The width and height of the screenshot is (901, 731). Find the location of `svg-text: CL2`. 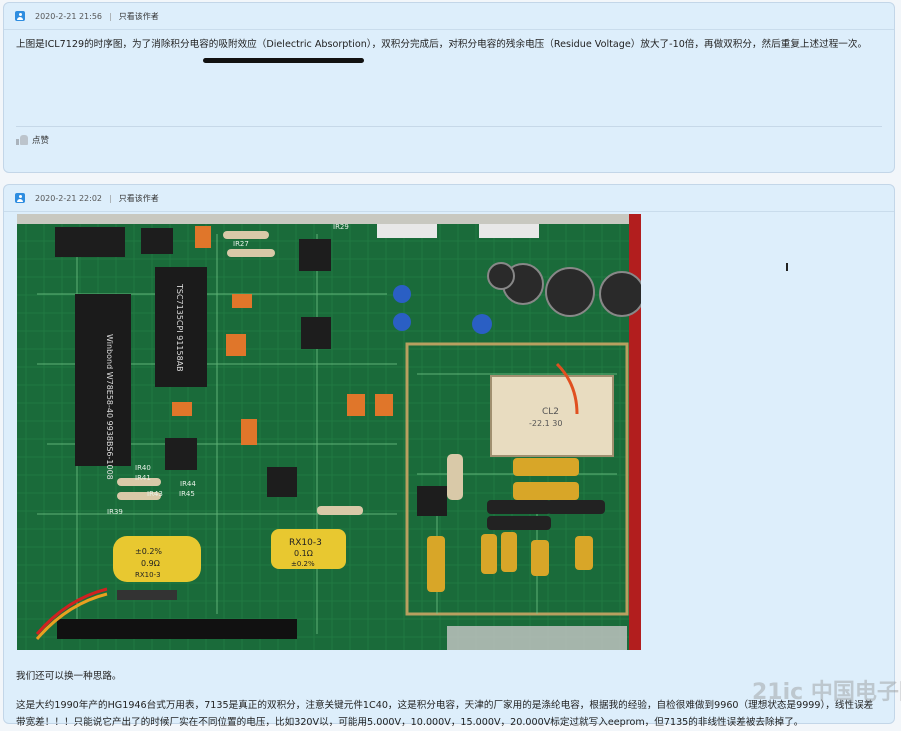

svg-text: CL2 is located at coordinates (550, 412).